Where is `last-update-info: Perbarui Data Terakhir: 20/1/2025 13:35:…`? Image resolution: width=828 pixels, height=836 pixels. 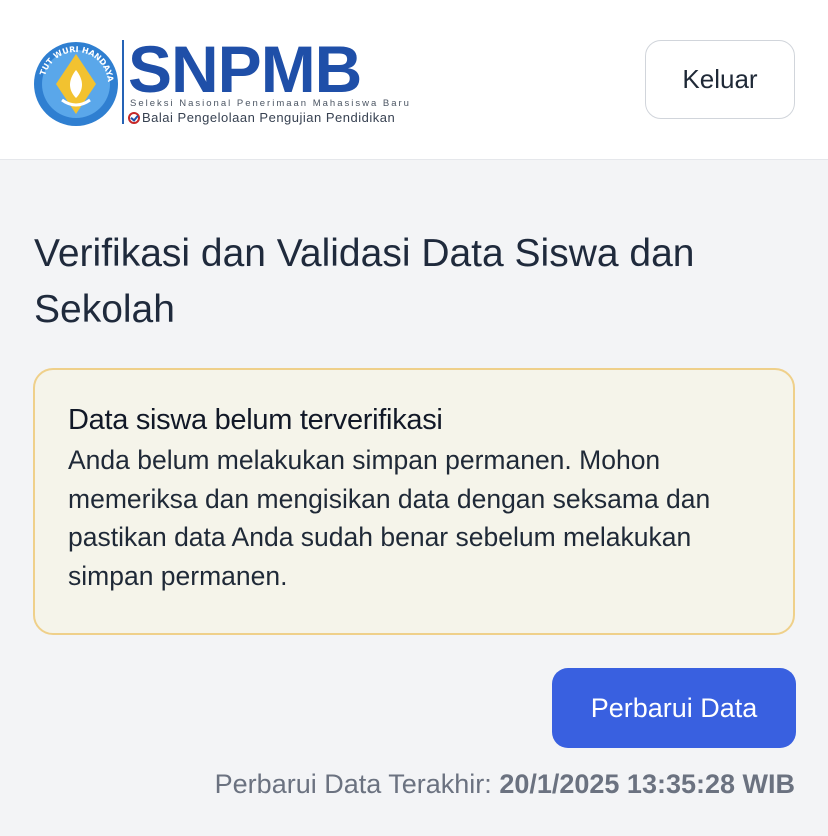
last-update-info: Perbarui Data Terakhir: 20/1/2025 13:35:… is located at coordinates (505, 784).